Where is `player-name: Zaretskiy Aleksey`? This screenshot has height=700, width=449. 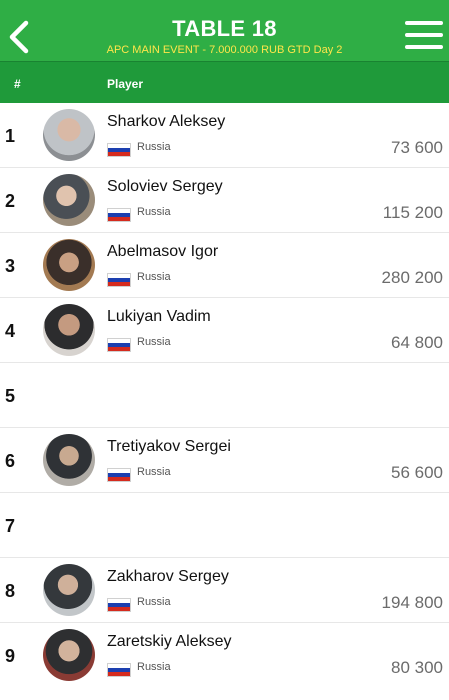 player-name: Zaretskiy Aleksey is located at coordinates (169, 641).